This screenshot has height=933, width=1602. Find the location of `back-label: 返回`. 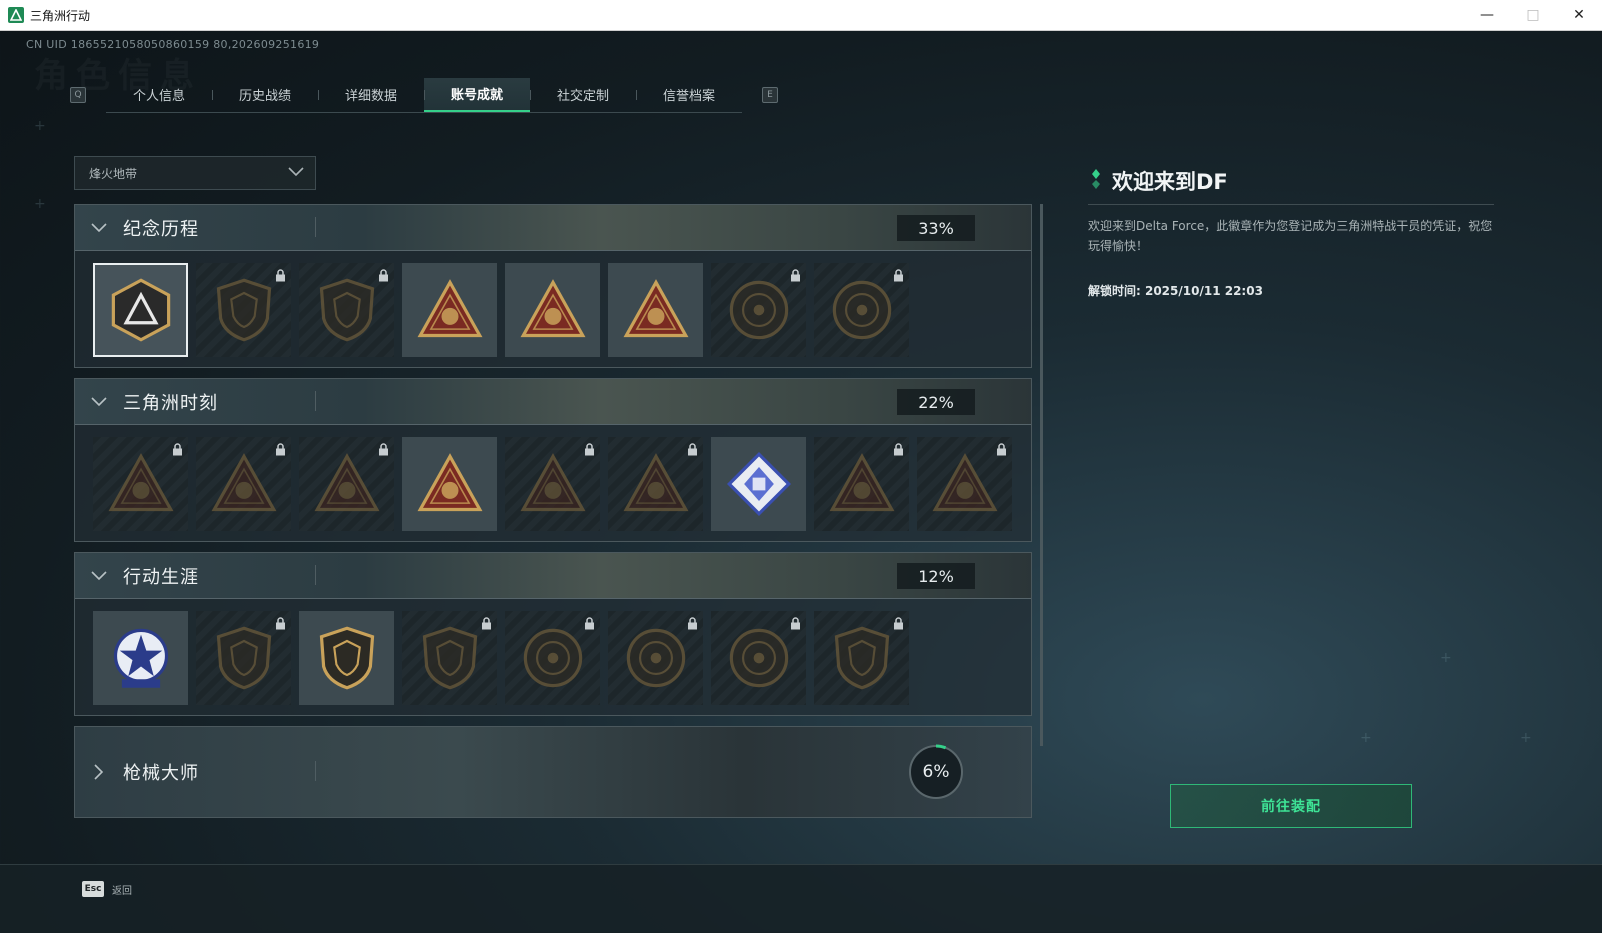

back-label: 返回 is located at coordinates (122, 889).